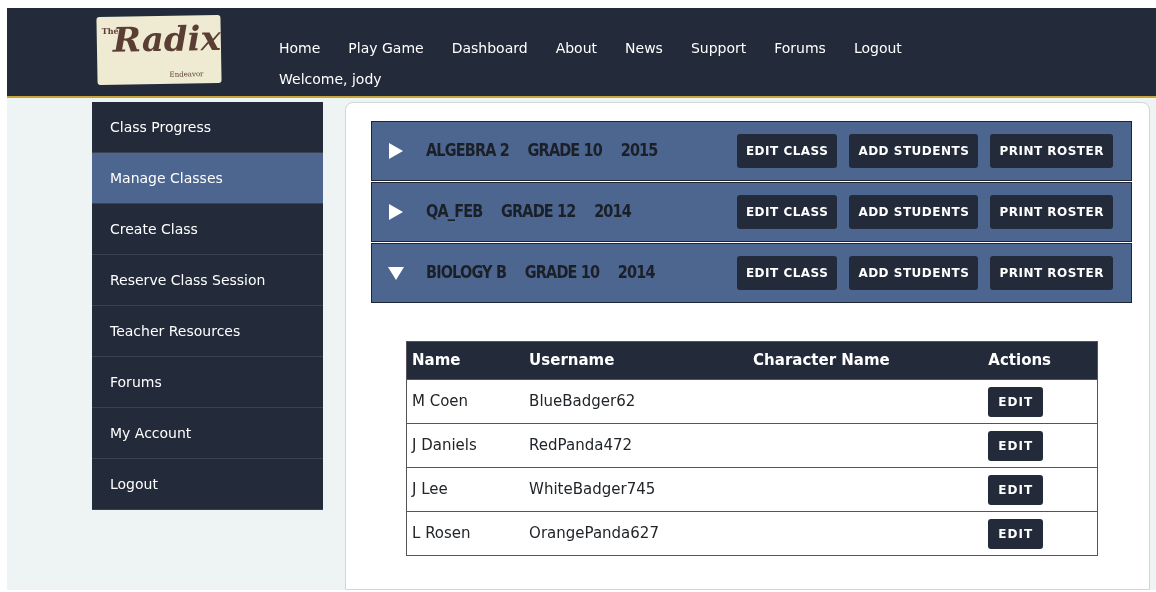  I want to click on table-cell: J Lee, so click(465, 489).